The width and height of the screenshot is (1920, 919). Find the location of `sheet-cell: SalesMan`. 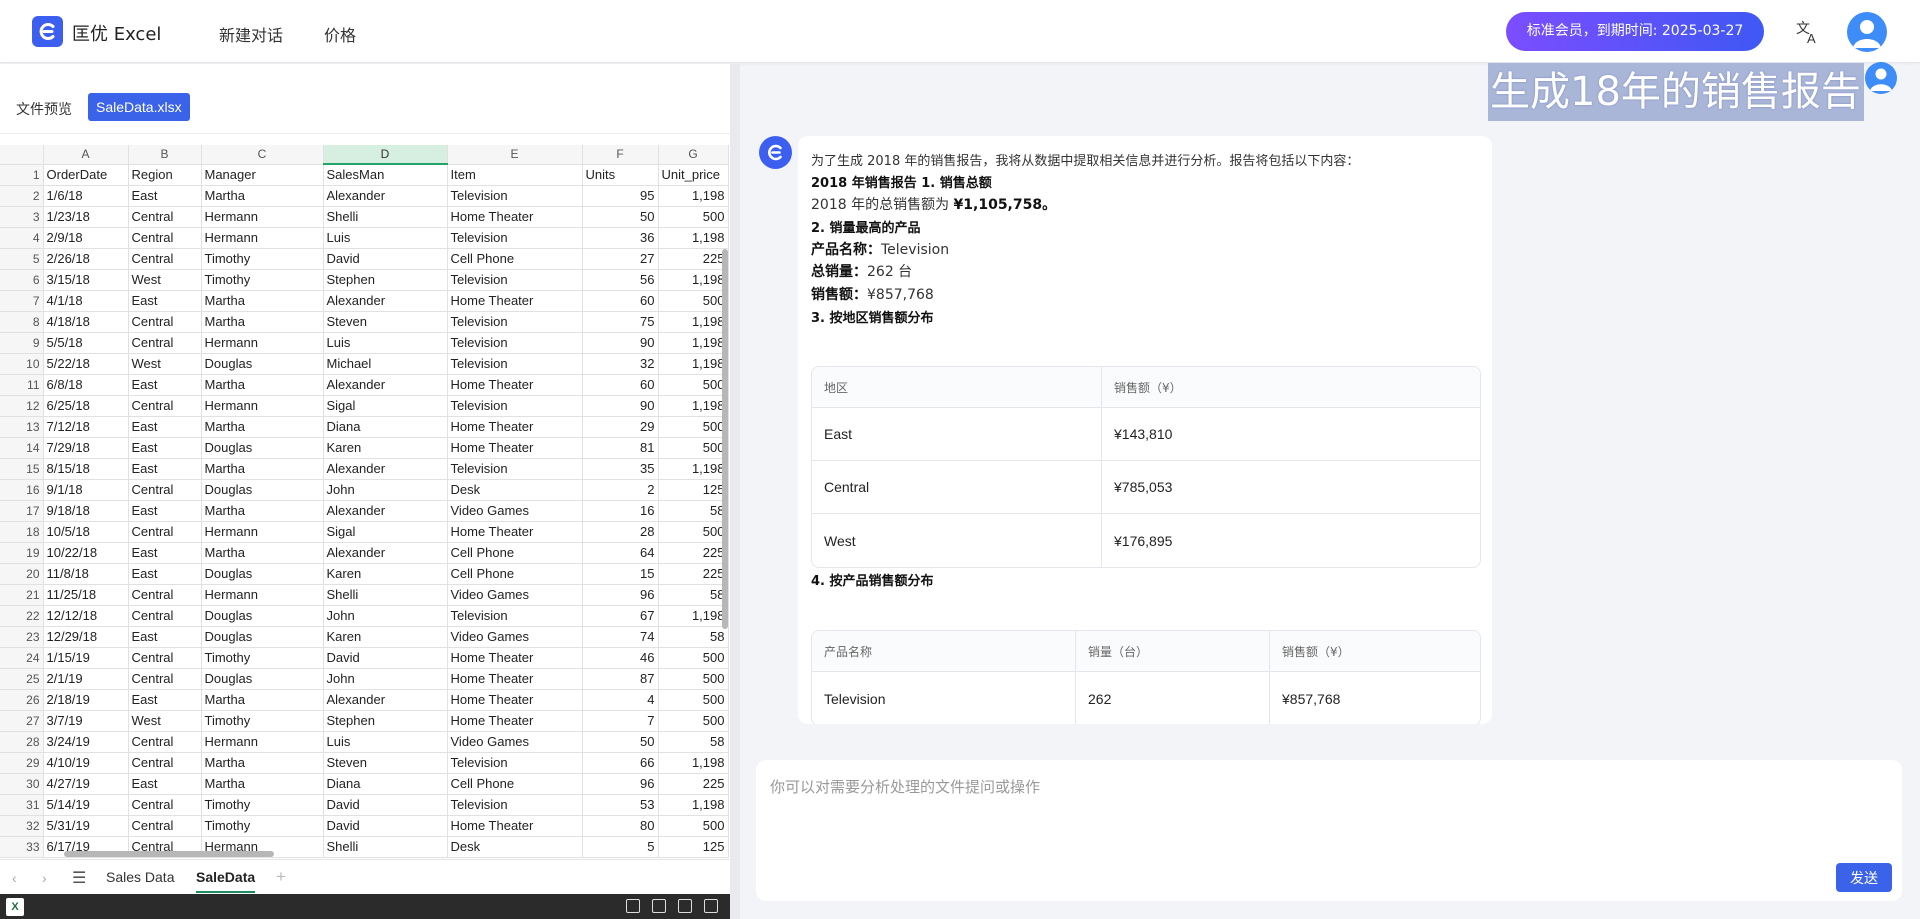

sheet-cell: SalesMan is located at coordinates (385, 175).